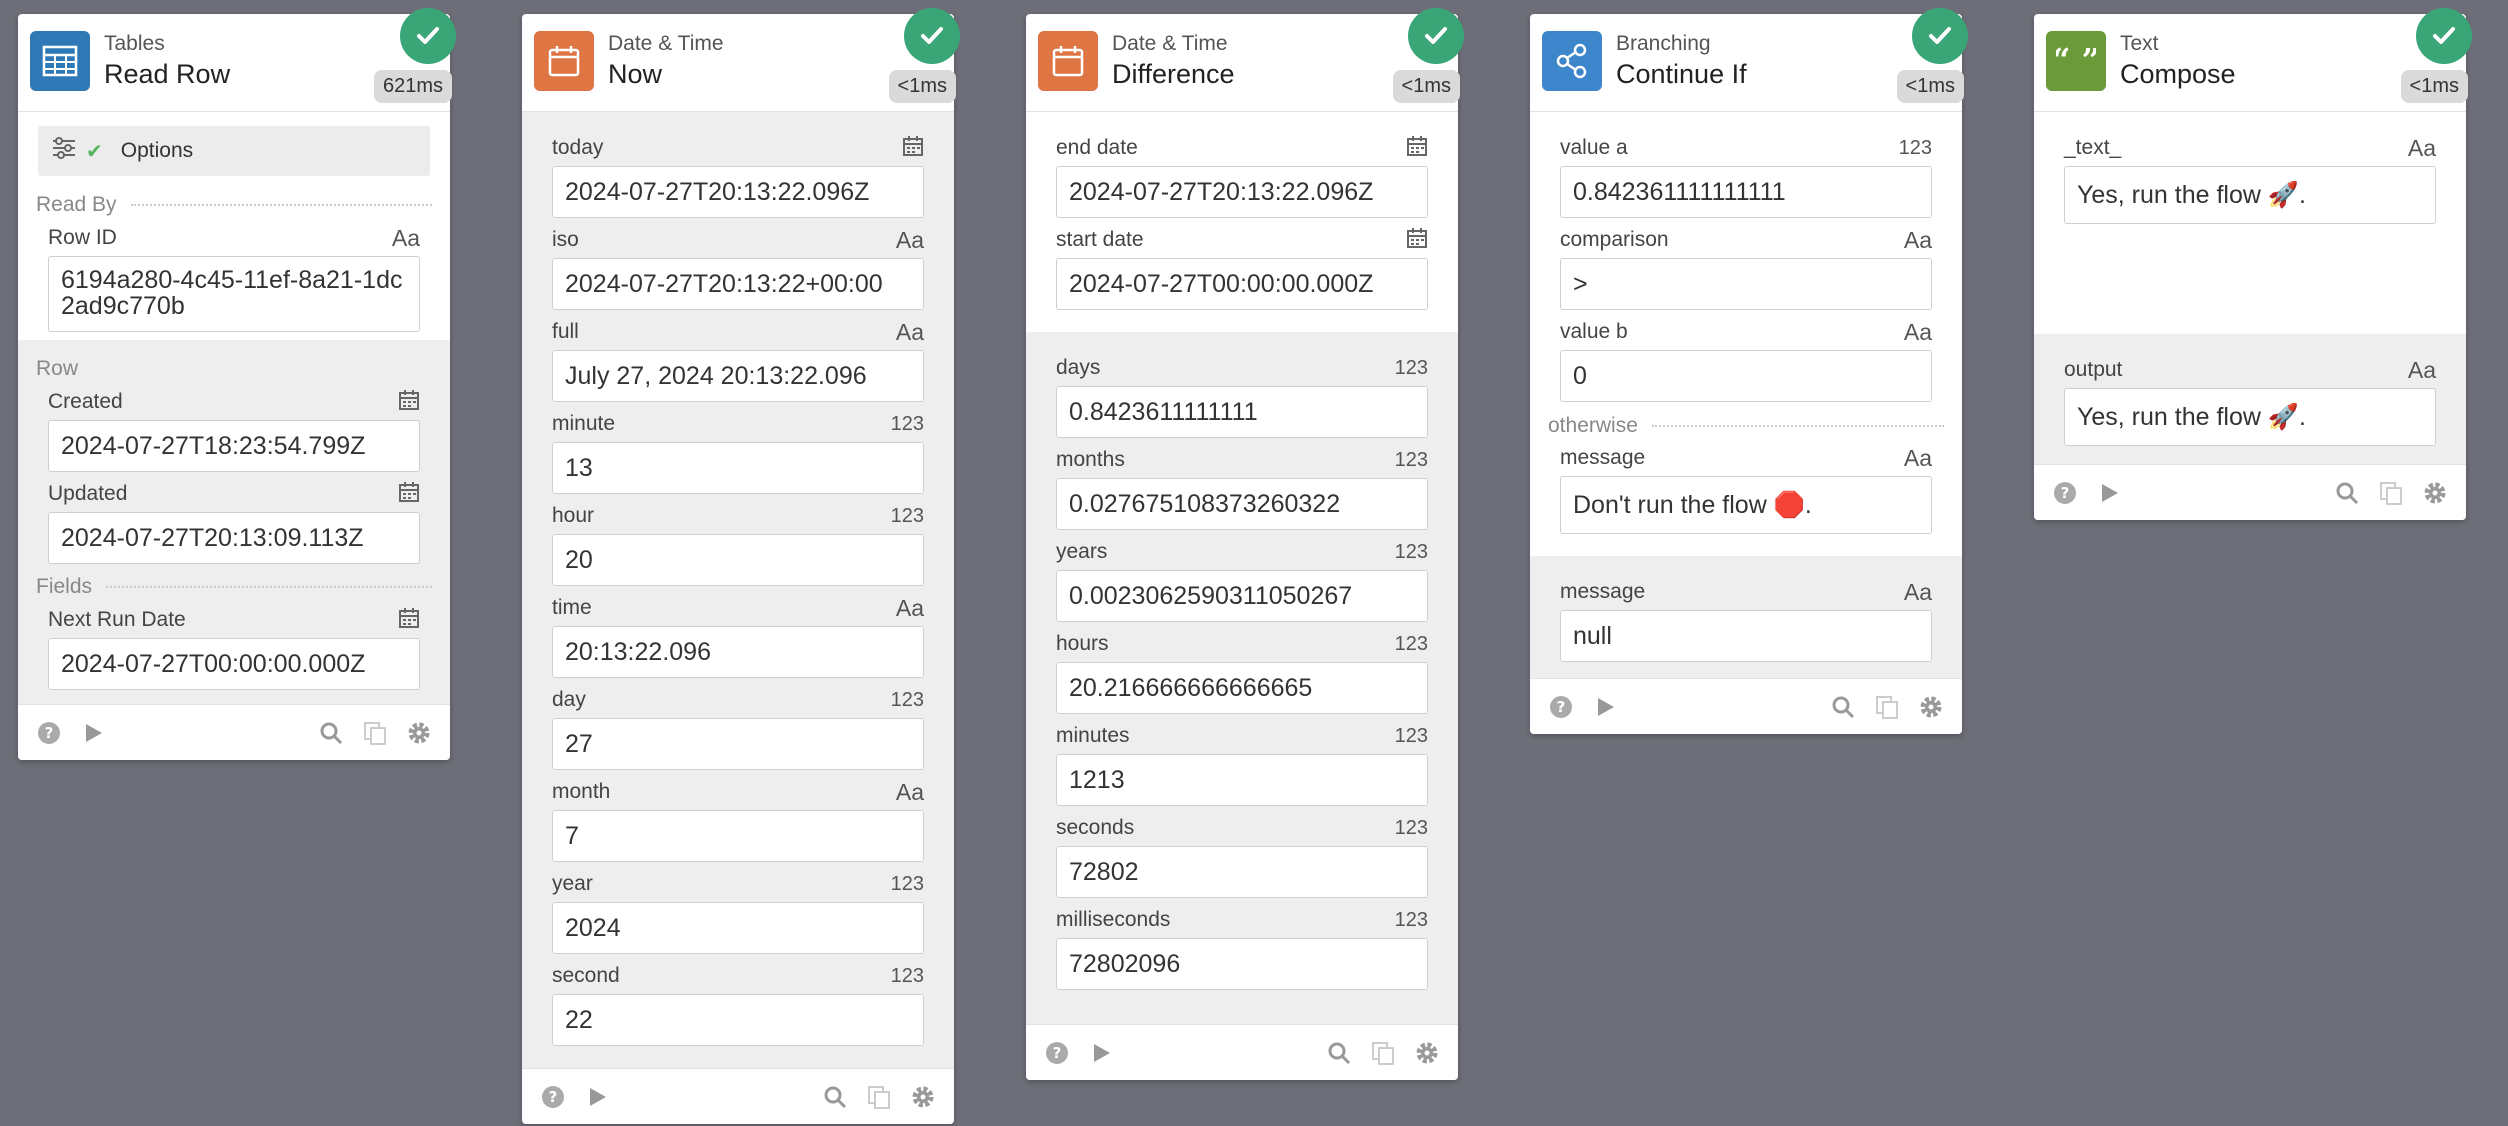  Describe the element at coordinates (1242, 412) in the screenshot. I see `field-input: 0.8423611111111` at that location.